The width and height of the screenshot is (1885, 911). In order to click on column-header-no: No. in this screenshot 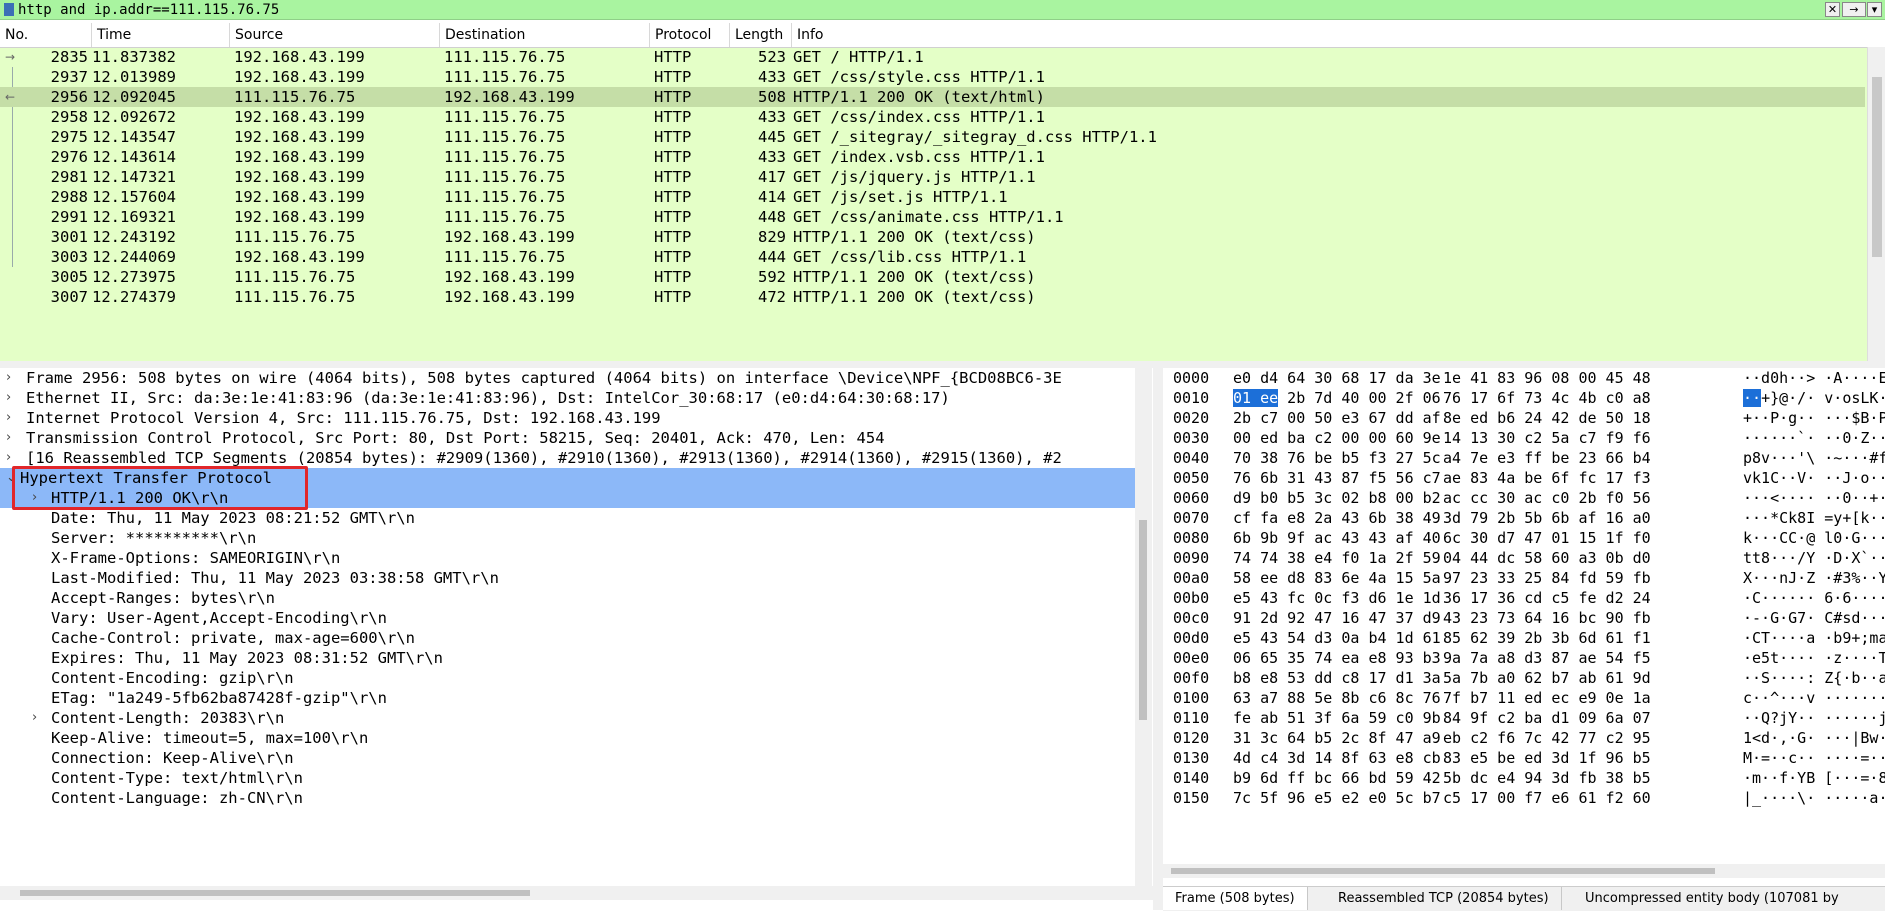, I will do `click(46, 35)`.